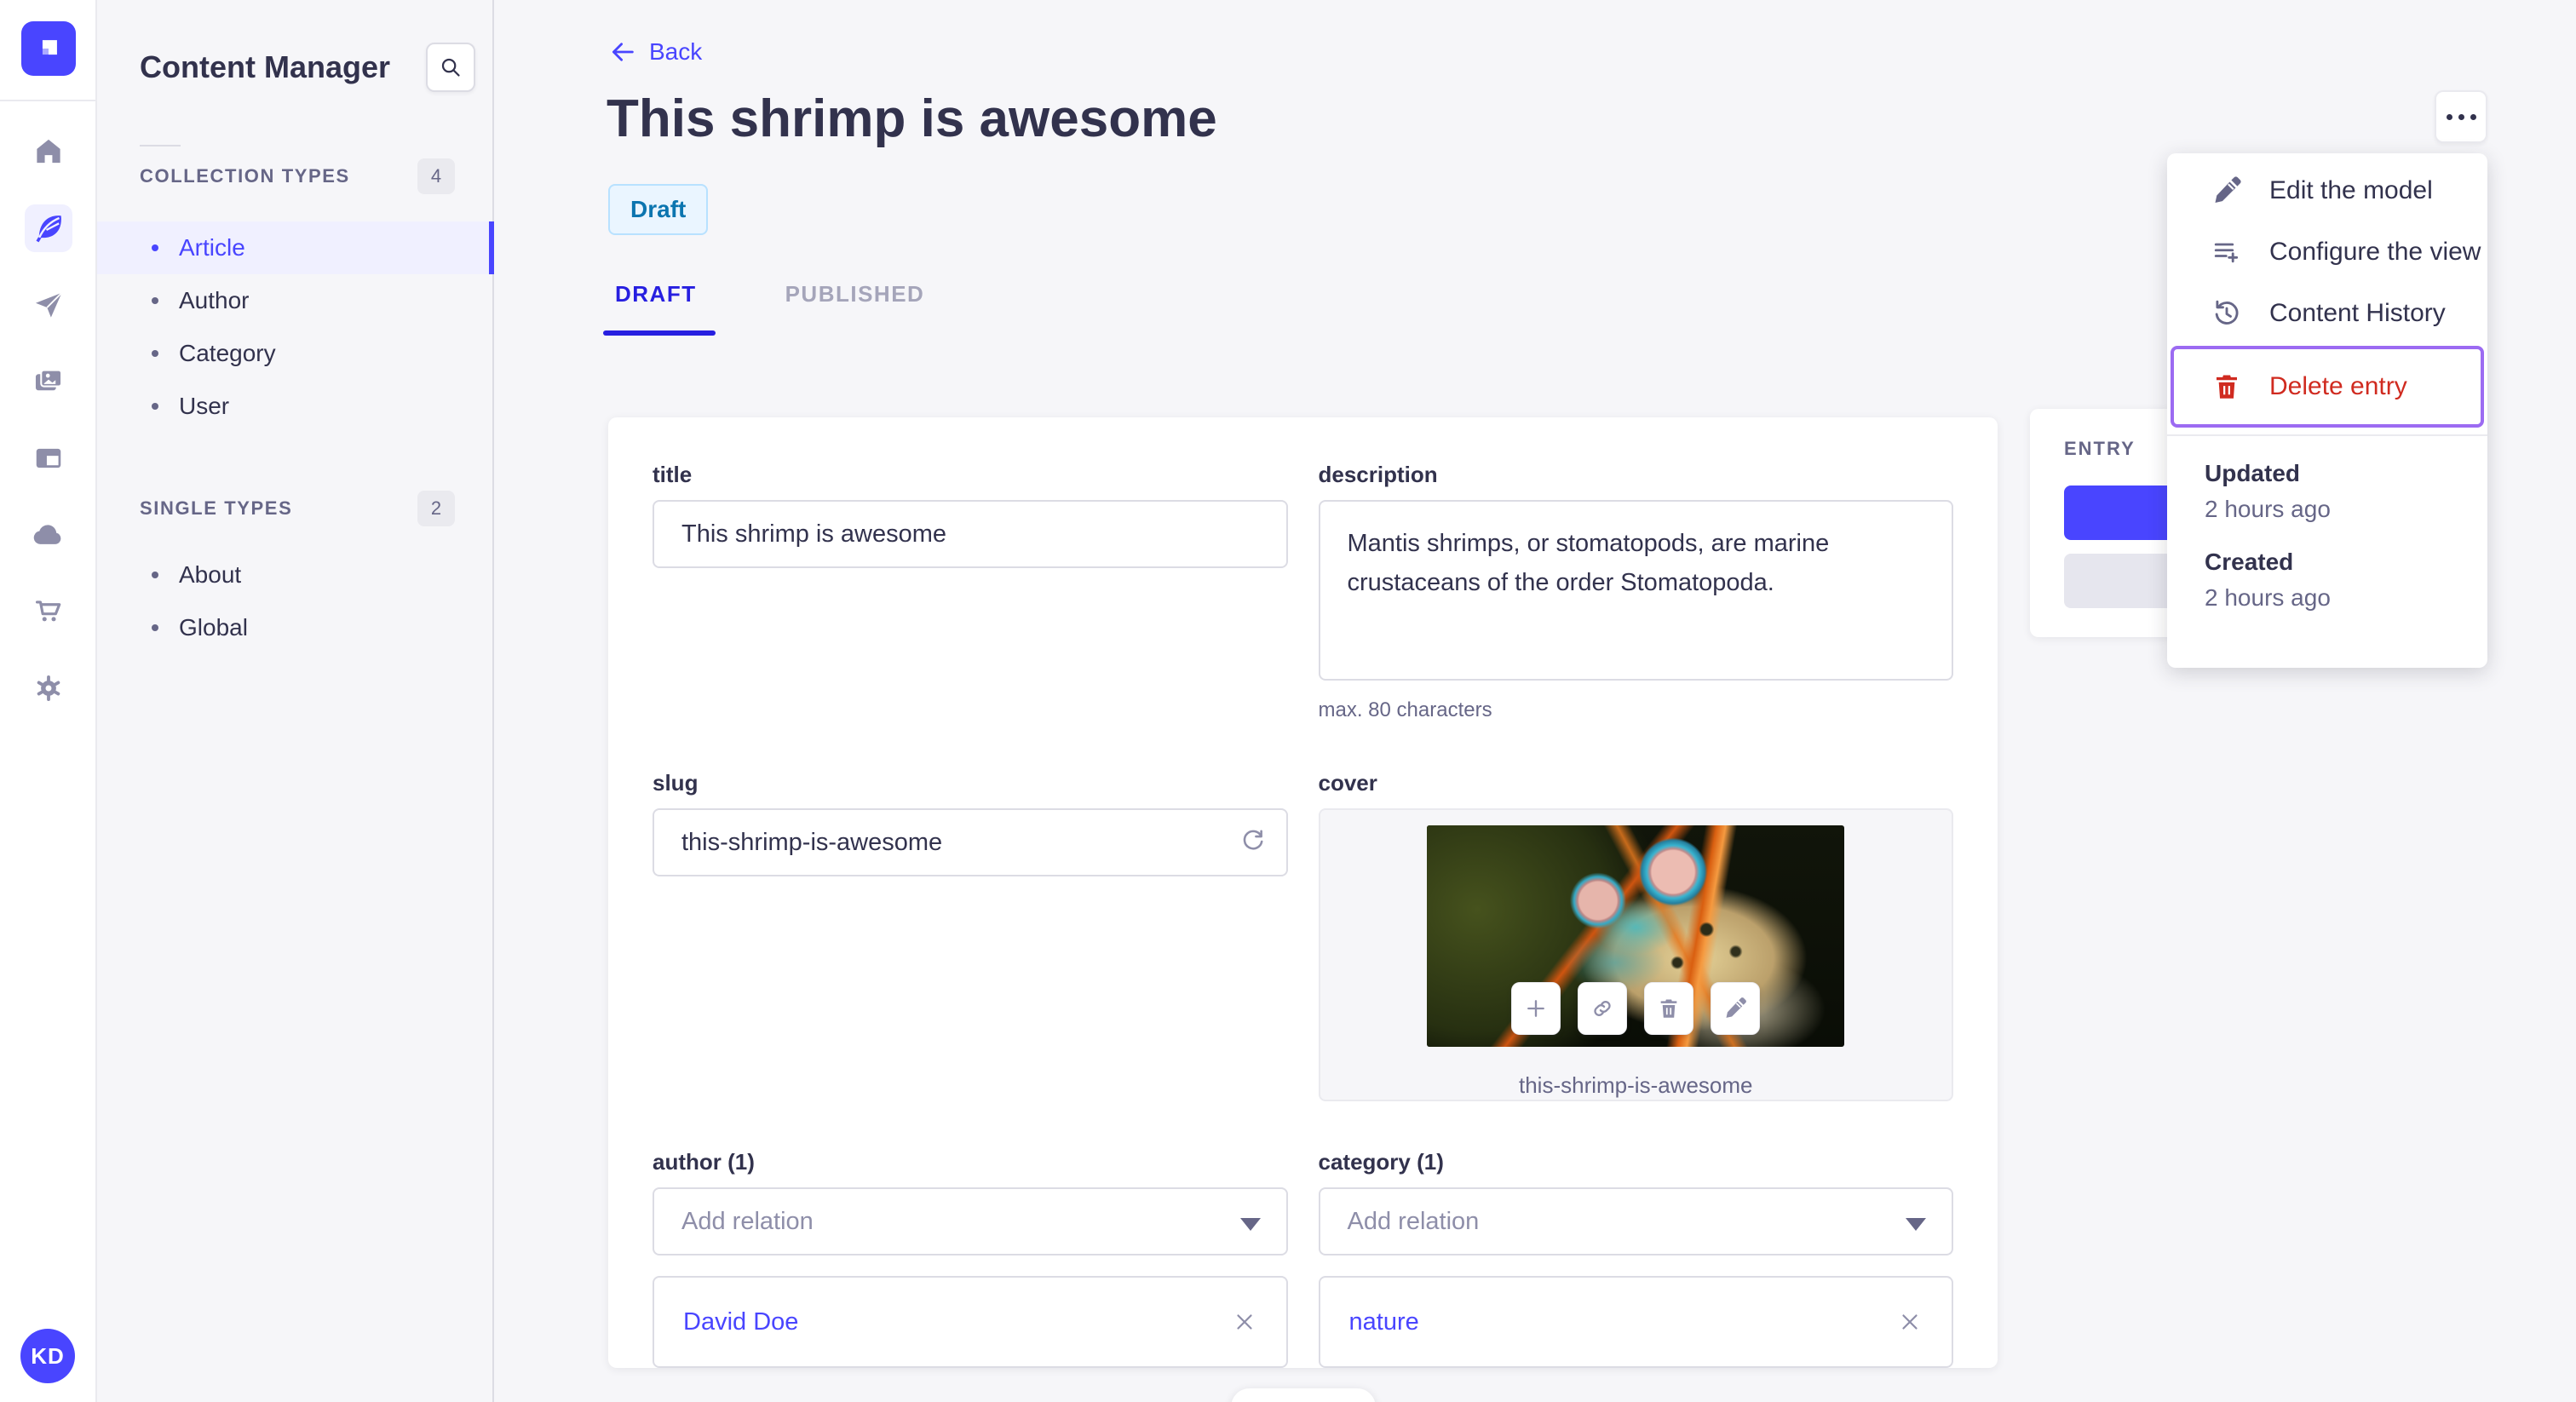 The height and width of the screenshot is (1402, 2576). Describe the element at coordinates (971, 592) in the screenshot. I see `field-title: title` at that location.